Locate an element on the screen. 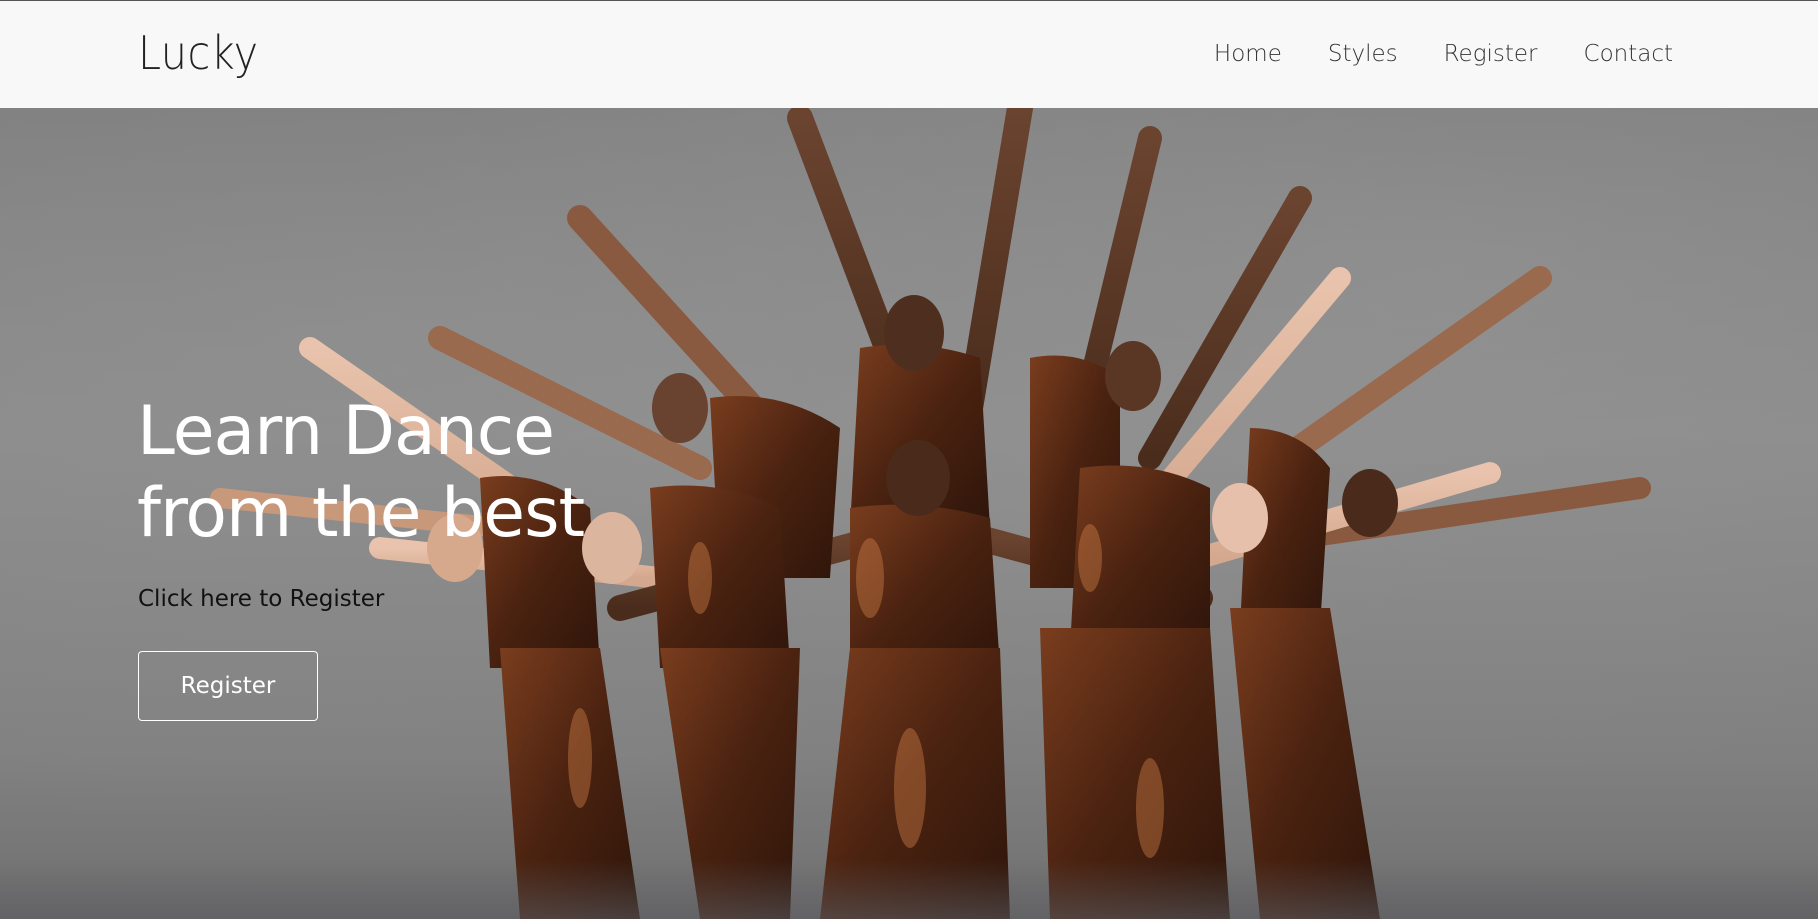 Image resolution: width=1818 pixels, height=919 pixels. nav-link-contact: Contact is located at coordinates (1628, 54).